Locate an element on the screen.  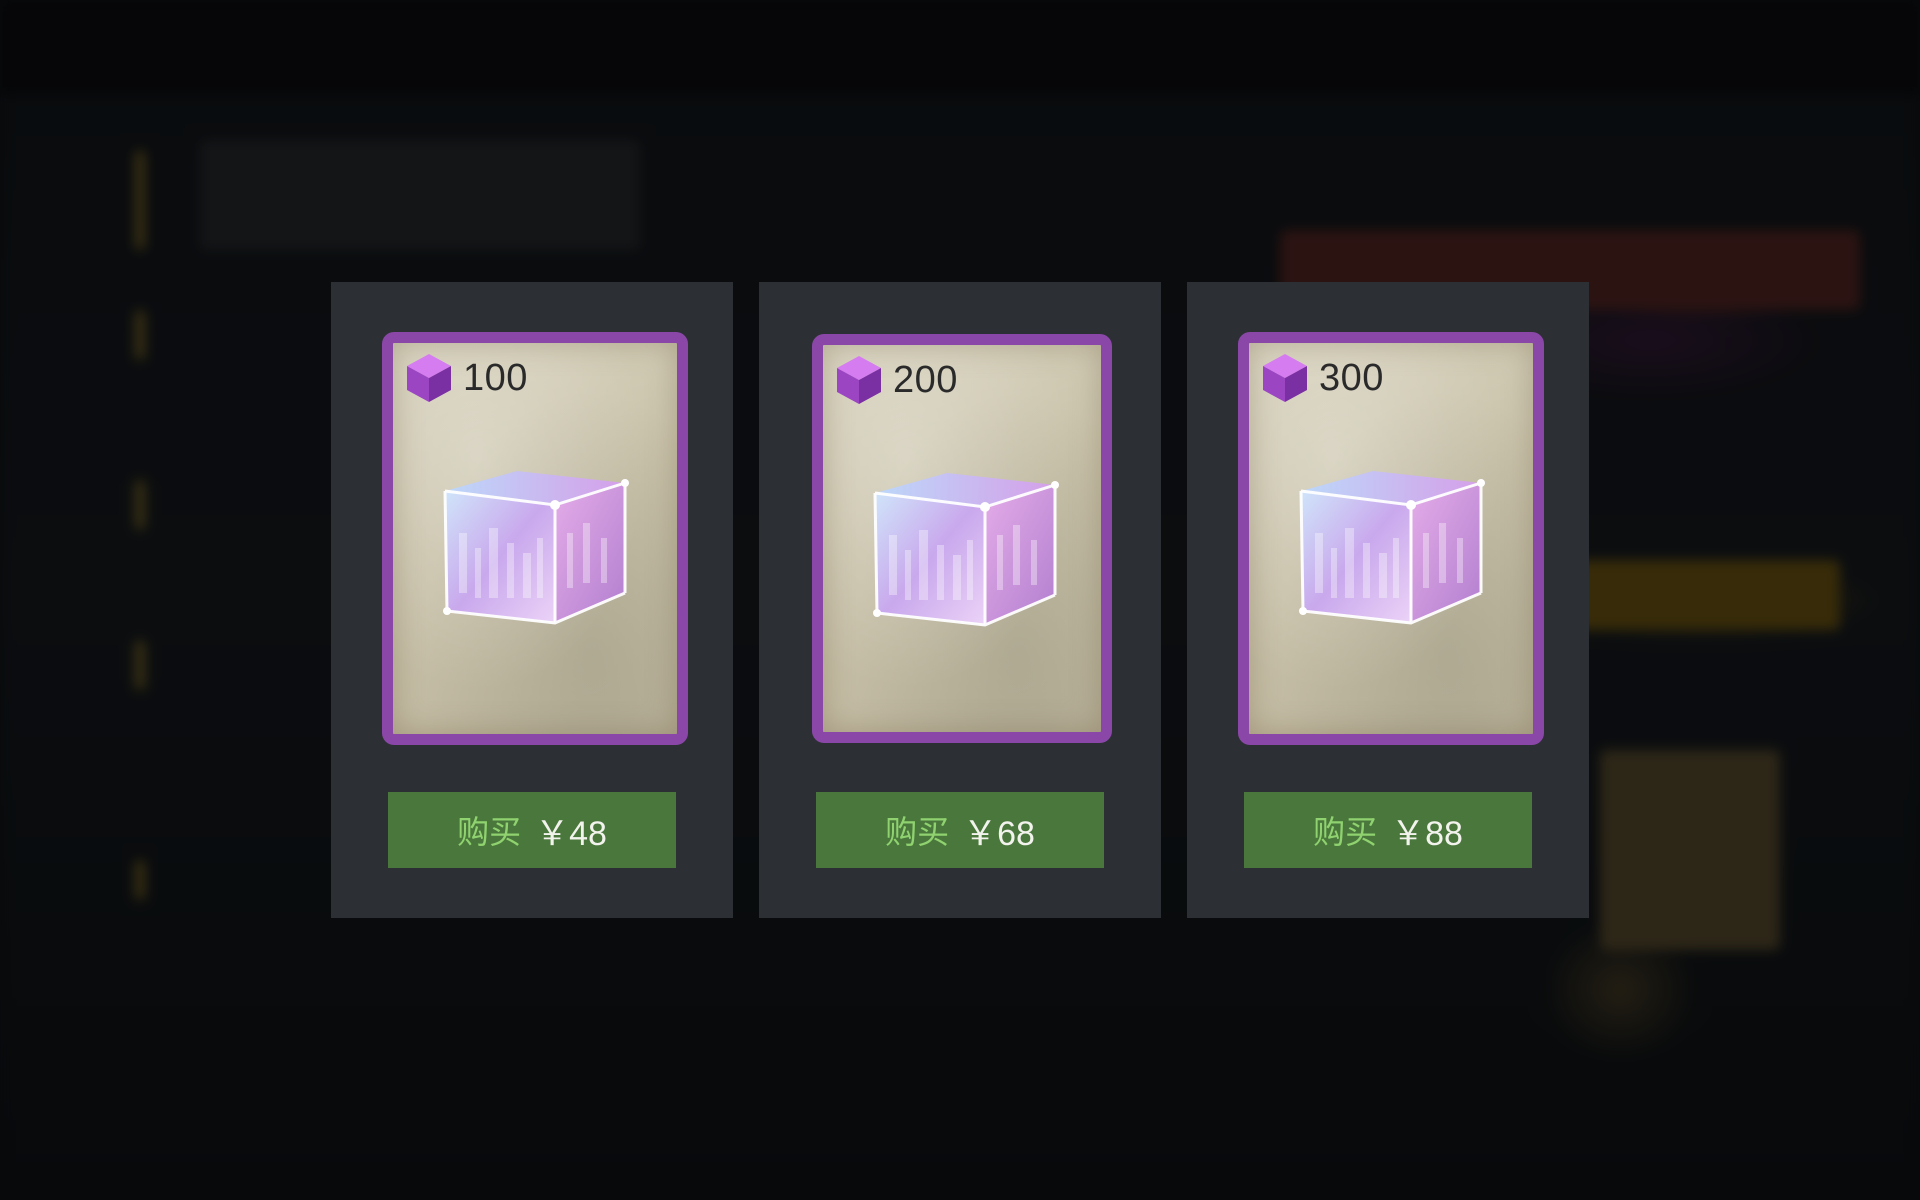
buy-button: 购买 ￥48 is located at coordinates (532, 830).